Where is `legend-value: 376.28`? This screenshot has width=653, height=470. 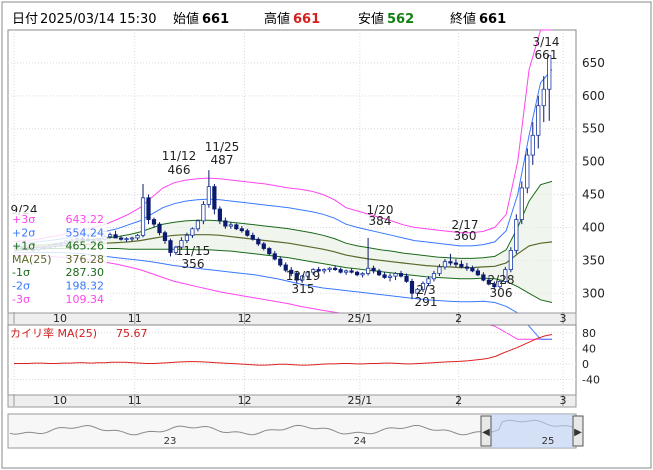
legend-value: 376.28 is located at coordinates (85, 259).